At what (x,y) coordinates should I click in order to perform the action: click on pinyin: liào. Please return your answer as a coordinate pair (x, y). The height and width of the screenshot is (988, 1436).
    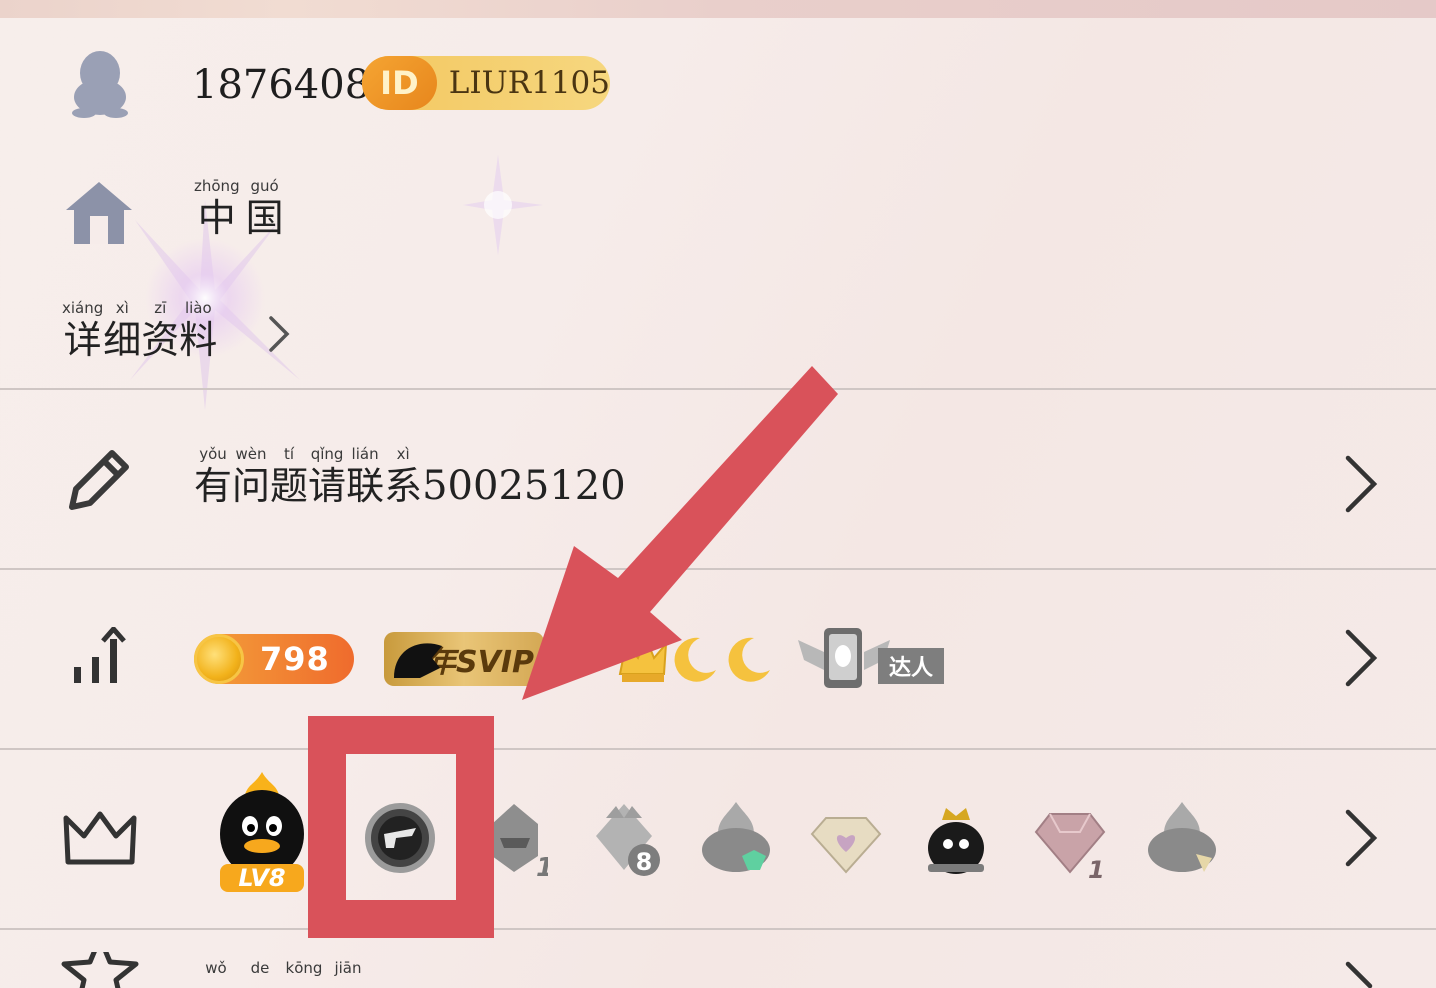
    Looking at the image, I should click on (198, 308).